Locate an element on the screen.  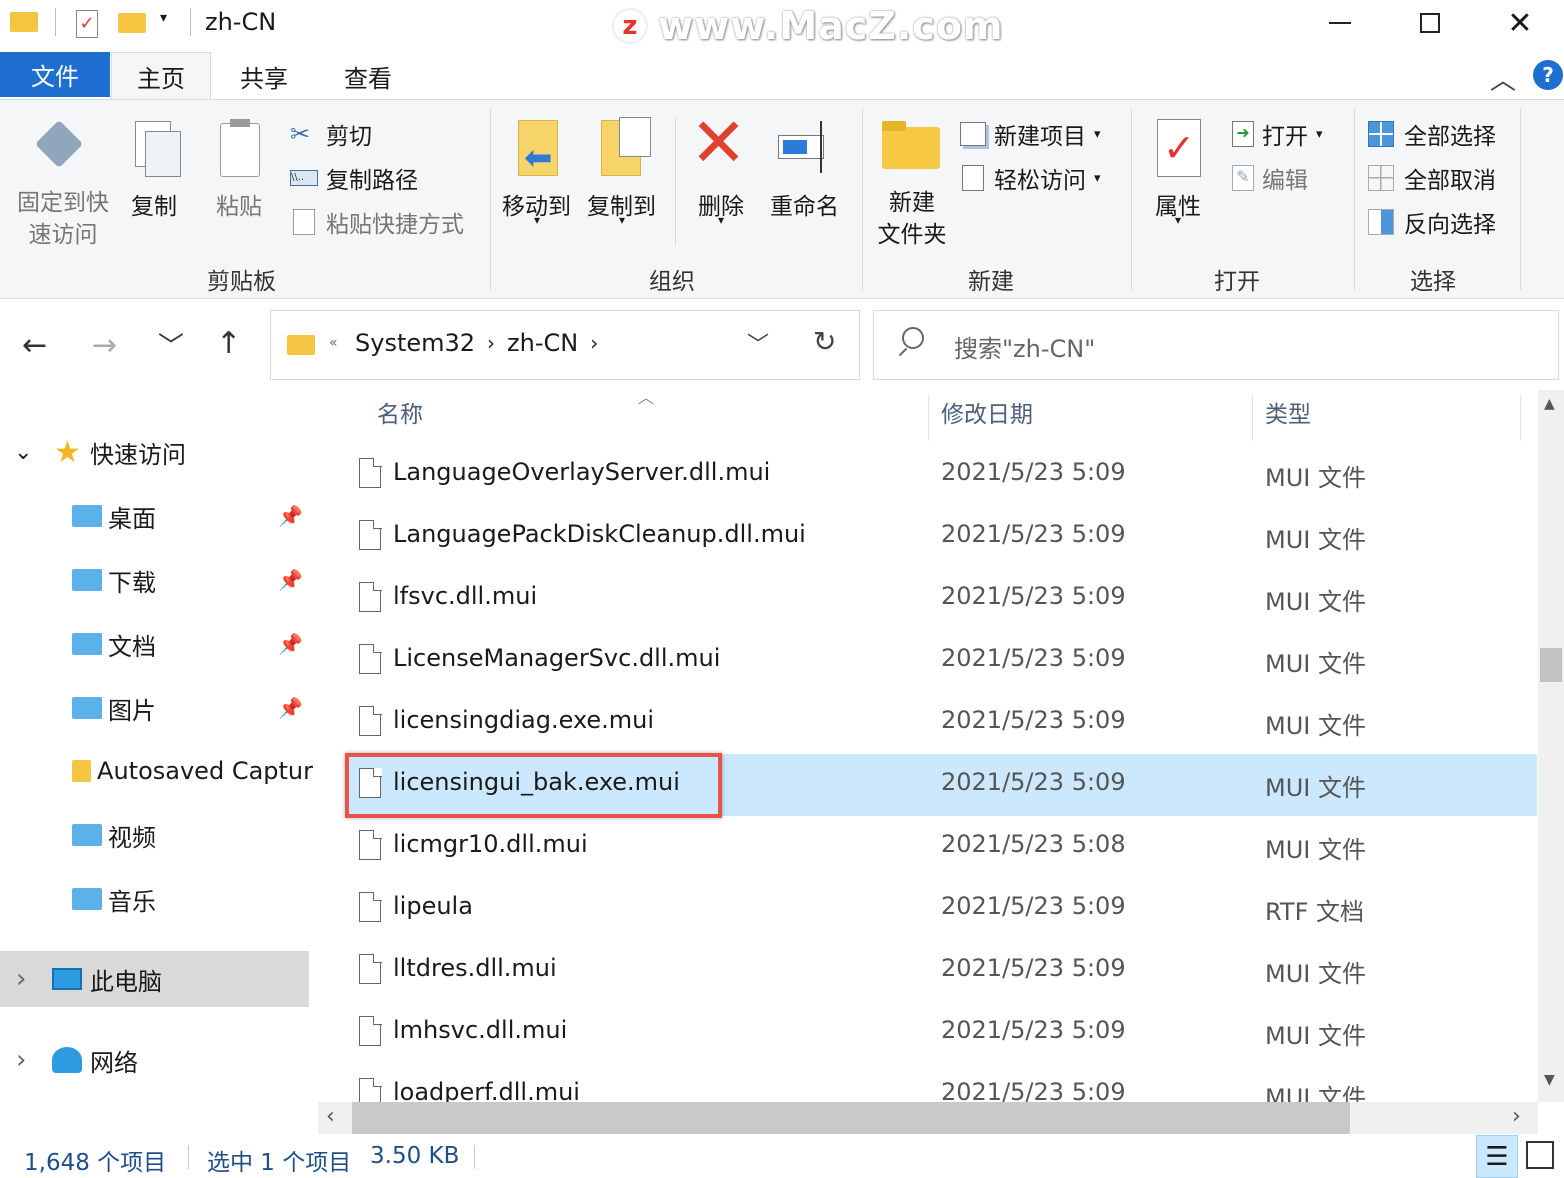
scroll-left-arrow: ‹ is located at coordinates (330, 1116).